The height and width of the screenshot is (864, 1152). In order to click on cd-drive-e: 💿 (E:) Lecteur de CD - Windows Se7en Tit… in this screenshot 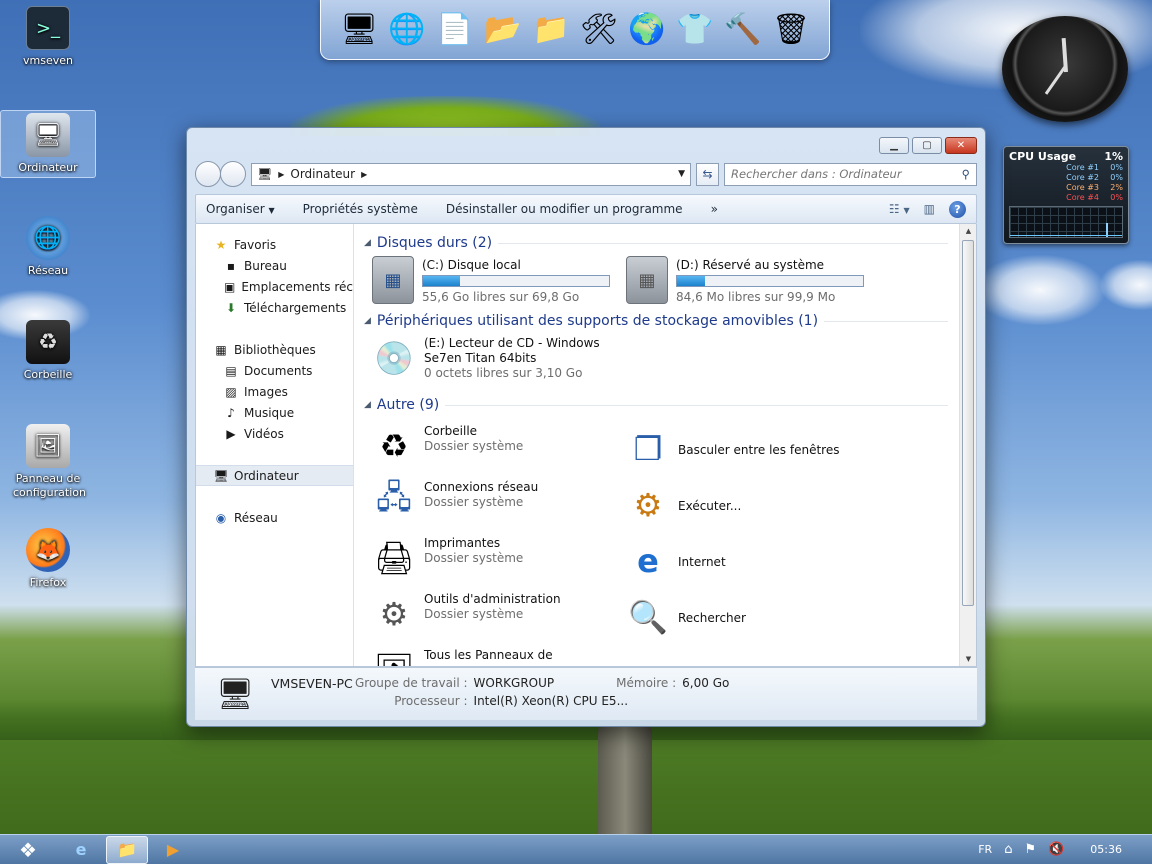, I will do `click(670, 363)`.